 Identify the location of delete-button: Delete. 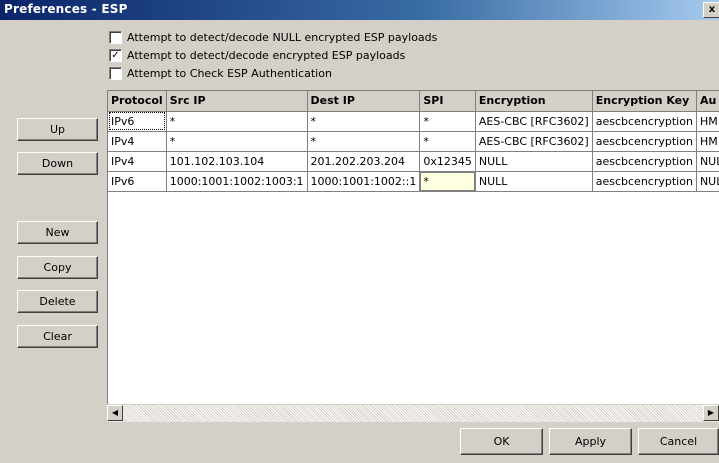
(57, 301).